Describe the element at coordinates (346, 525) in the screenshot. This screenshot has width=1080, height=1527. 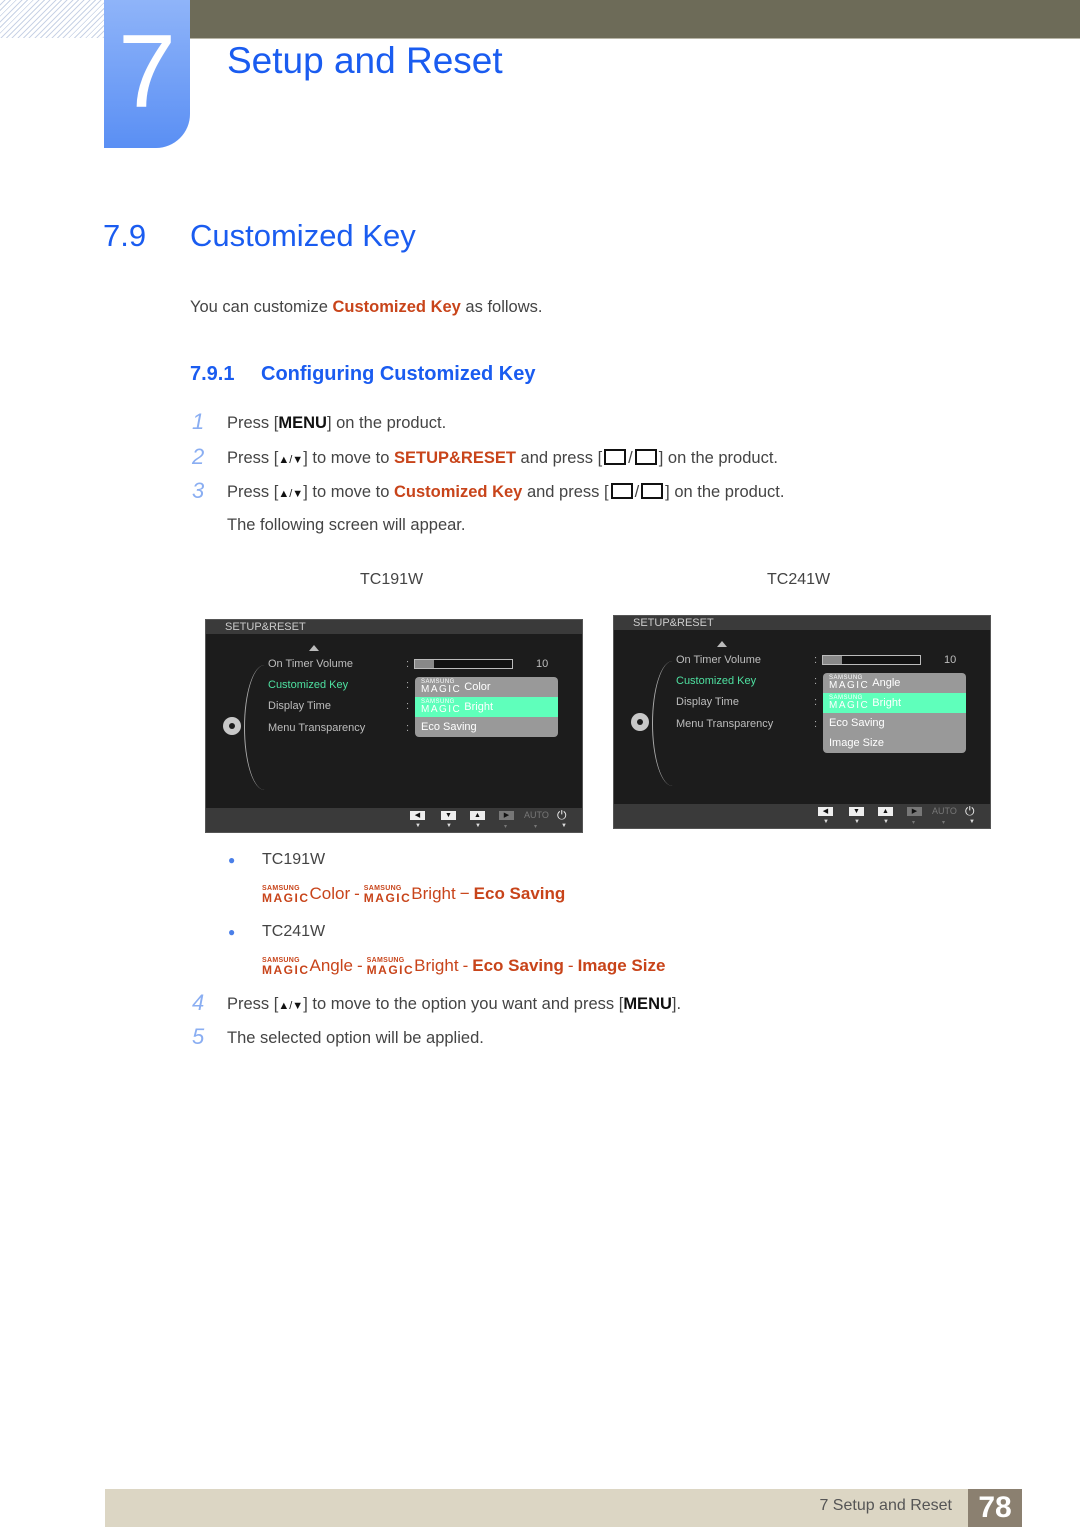
I see `step-text: The following screen will appear.` at that location.